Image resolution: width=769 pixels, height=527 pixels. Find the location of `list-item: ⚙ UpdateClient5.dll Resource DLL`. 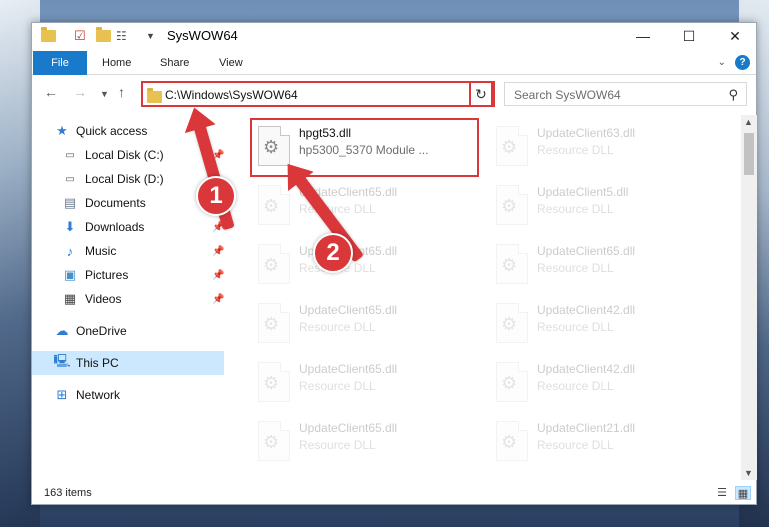

list-item: ⚙ UpdateClient5.dll Resource DLL is located at coordinates (608, 207).